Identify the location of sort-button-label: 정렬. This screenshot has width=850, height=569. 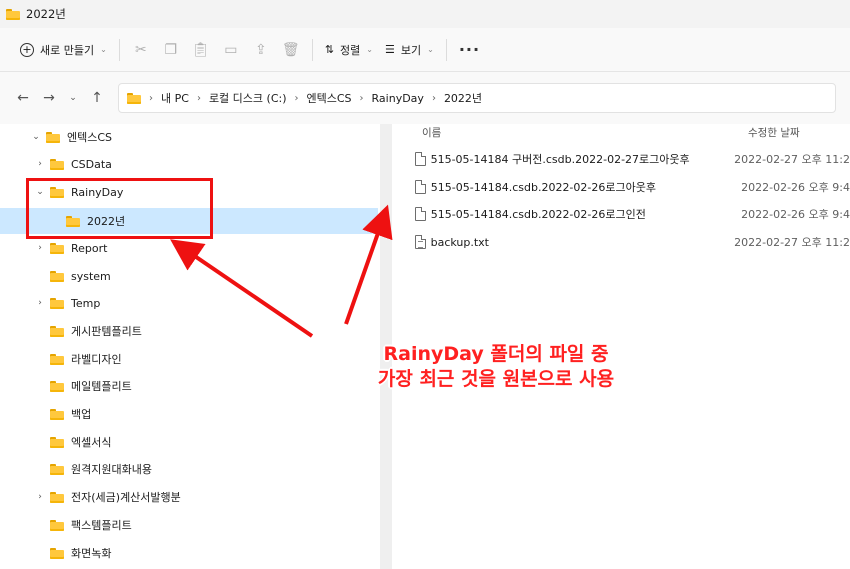
(350, 50).